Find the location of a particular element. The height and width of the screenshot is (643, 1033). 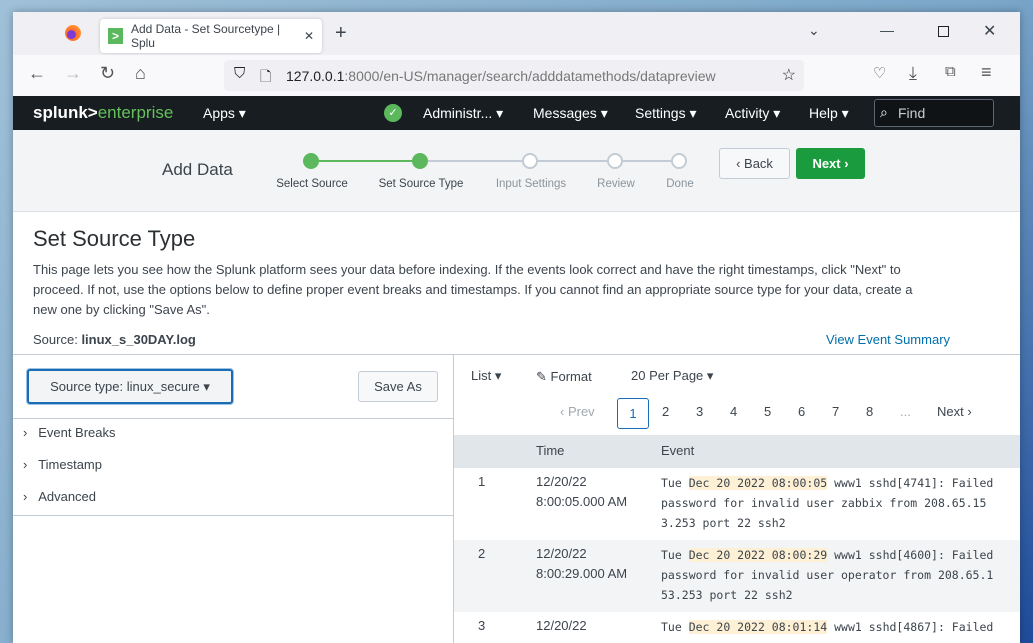

column-header-event: Event is located at coordinates (677, 451).